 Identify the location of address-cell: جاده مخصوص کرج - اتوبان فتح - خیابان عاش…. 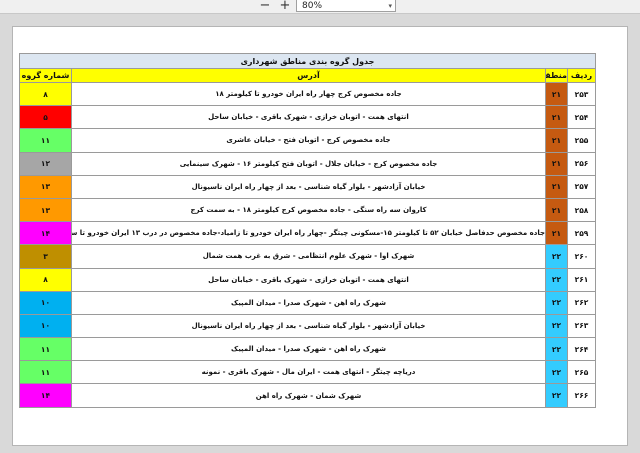
(308, 140).